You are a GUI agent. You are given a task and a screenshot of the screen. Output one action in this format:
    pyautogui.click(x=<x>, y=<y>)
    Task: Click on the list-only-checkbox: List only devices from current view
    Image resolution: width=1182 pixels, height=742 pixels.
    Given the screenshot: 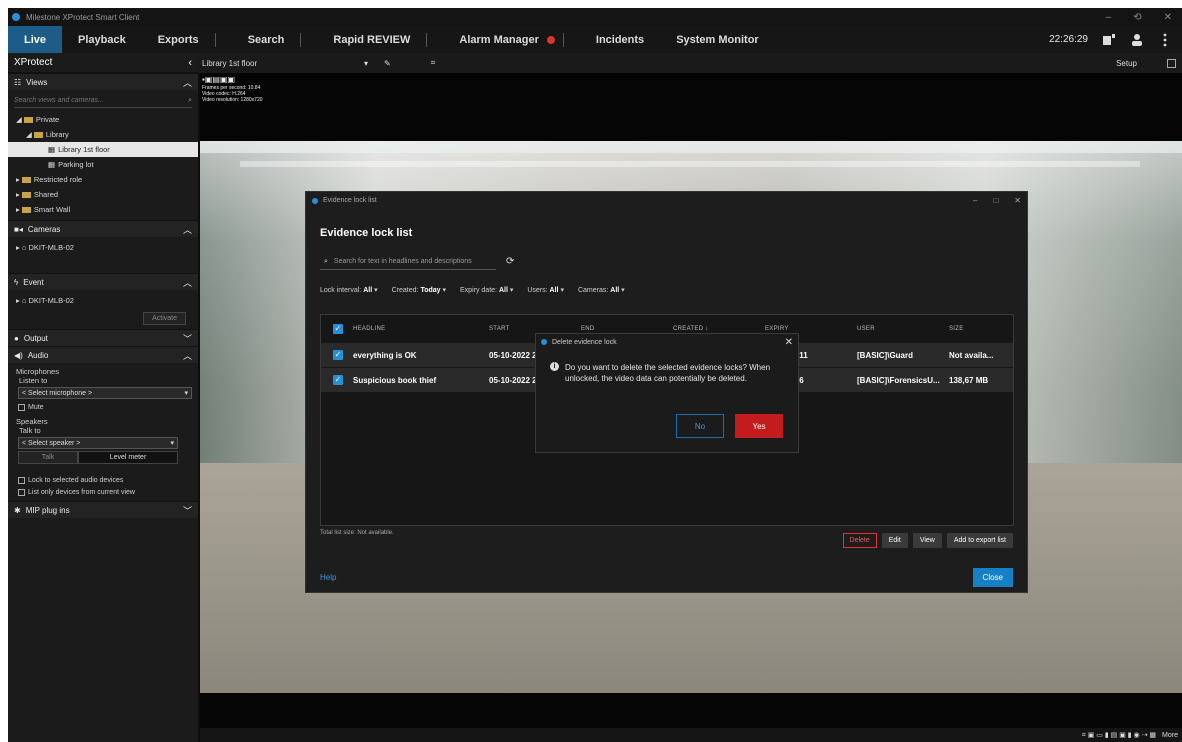 What is the action you would take?
    pyautogui.click(x=103, y=492)
    